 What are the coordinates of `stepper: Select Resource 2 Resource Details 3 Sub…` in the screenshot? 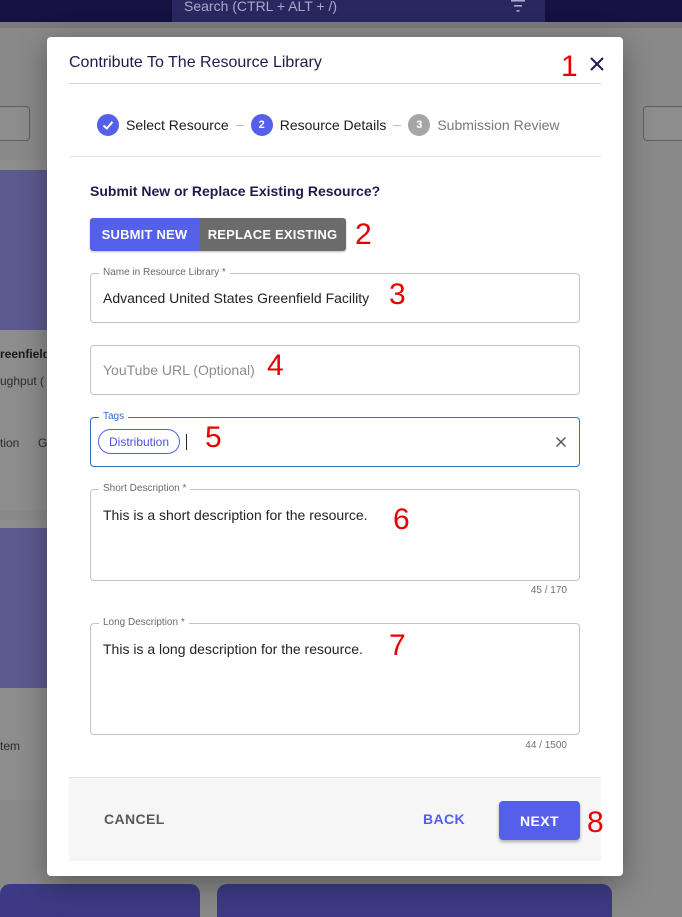 It's located at (328, 125).